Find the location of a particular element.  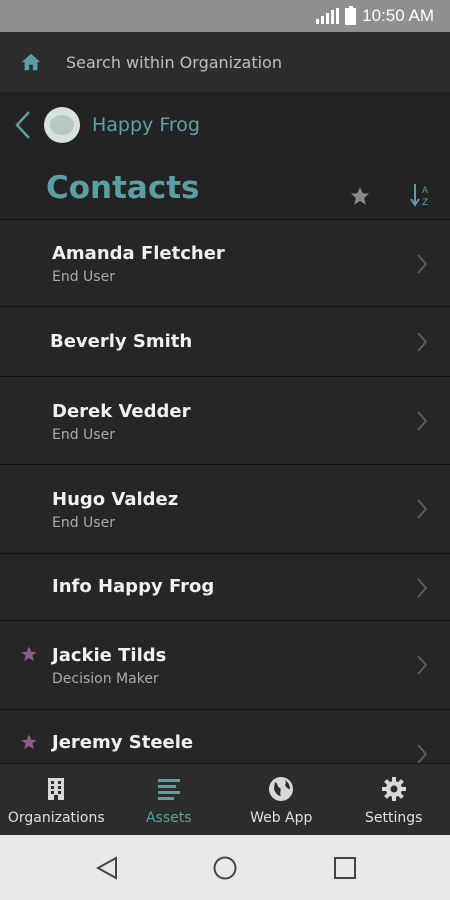

back-triangle-icon is located at coordinates (107, 868).